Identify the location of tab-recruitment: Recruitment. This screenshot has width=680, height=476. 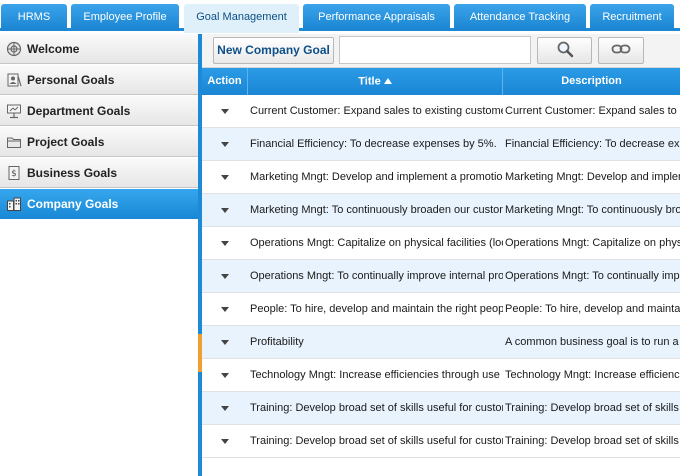
(632, 17).